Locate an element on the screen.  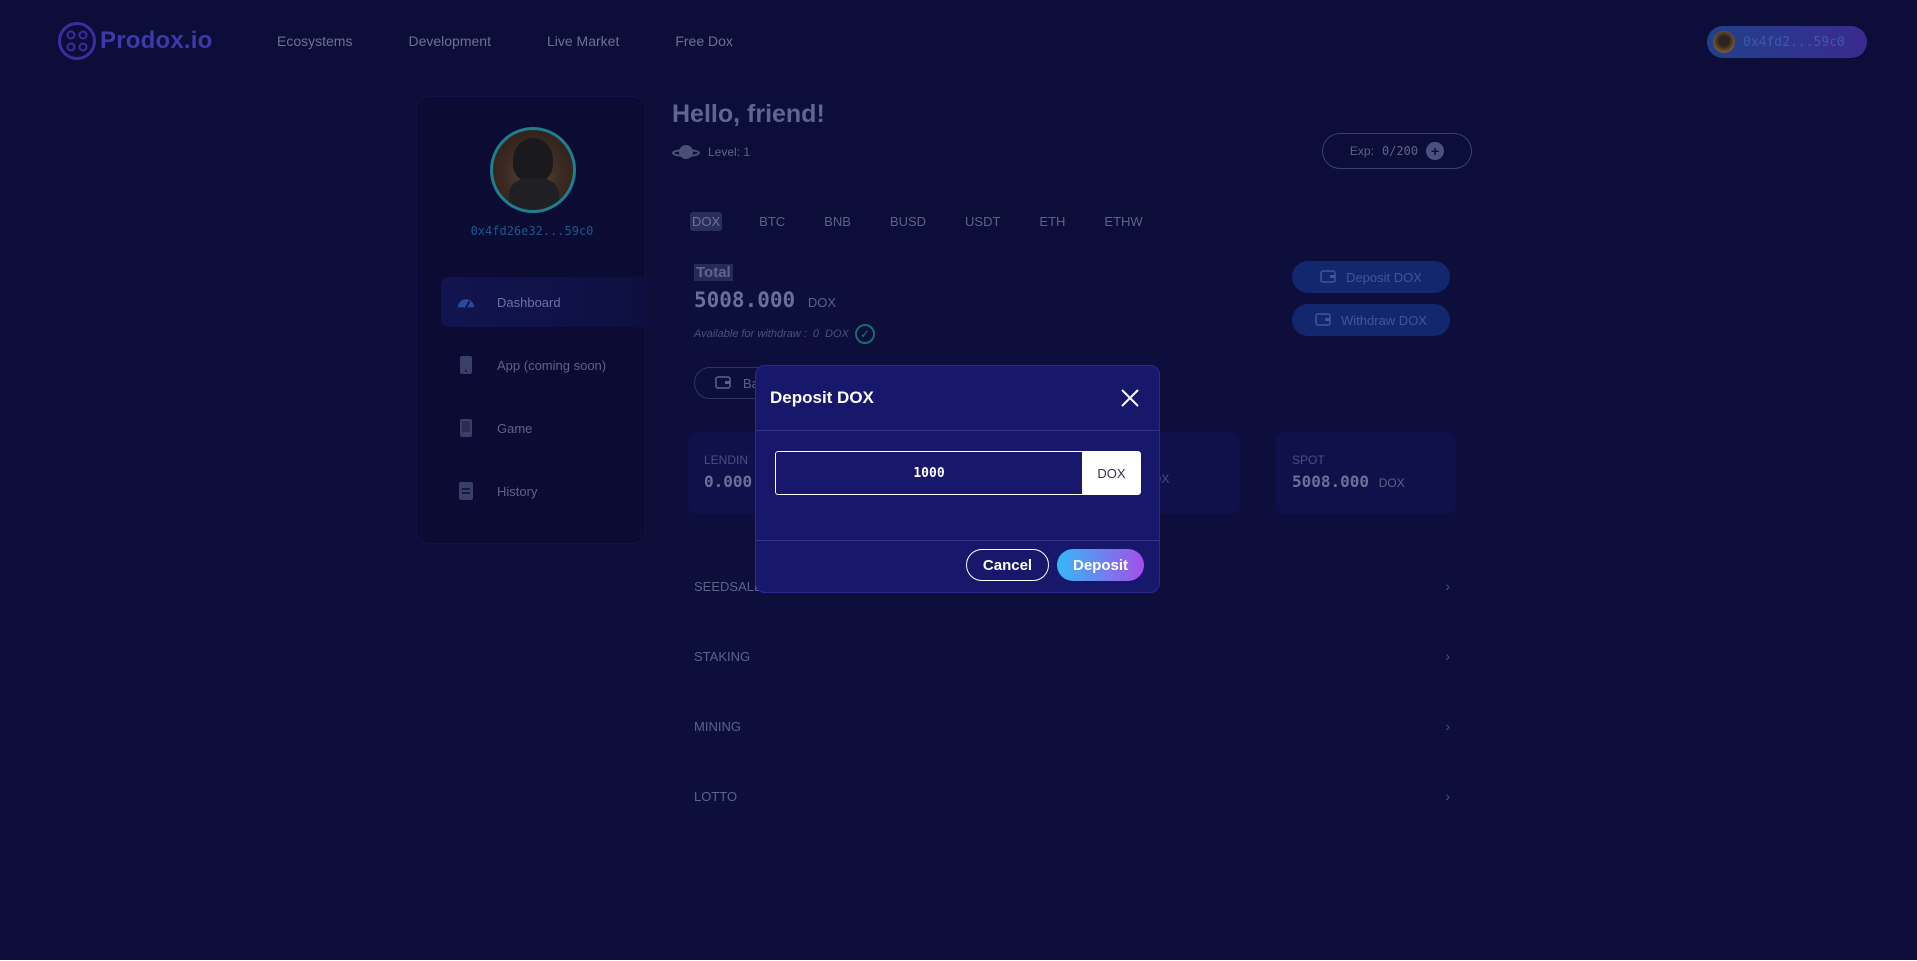
exp-value: 0/200 is located at coordinates (1400, 151).